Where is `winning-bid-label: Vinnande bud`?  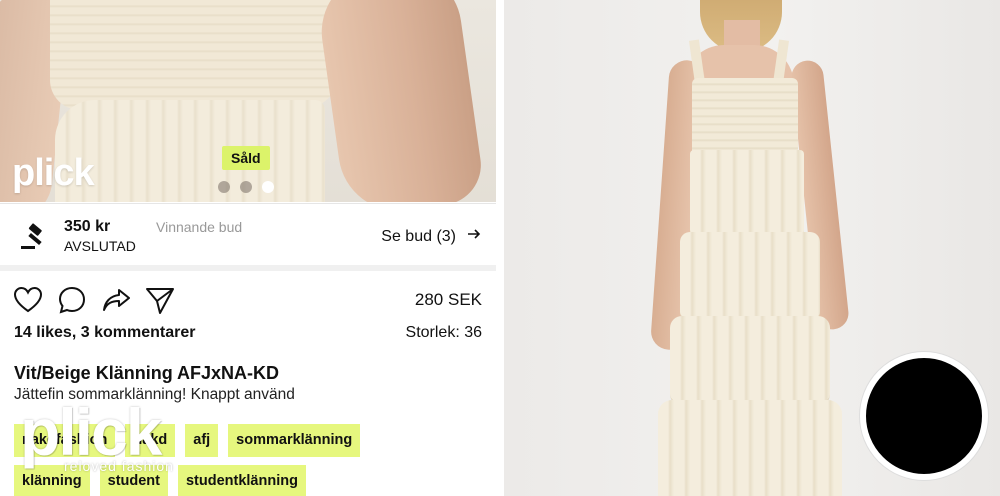 winning-bid-label: Vinnande bud is located at coordinates (199, 227).